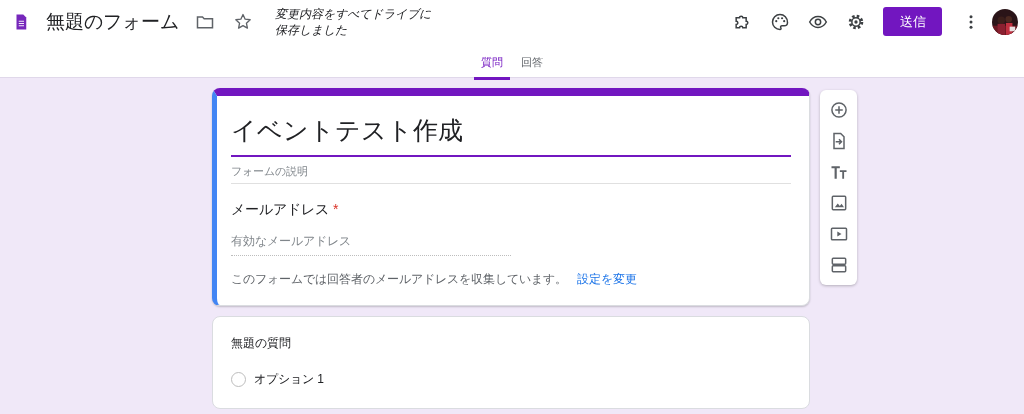 The width and height of the screenshot is (1024, 414). Describe the element at coordinates (311, 29) in the screenshot. I see `save-status: 保存しました` at that location.